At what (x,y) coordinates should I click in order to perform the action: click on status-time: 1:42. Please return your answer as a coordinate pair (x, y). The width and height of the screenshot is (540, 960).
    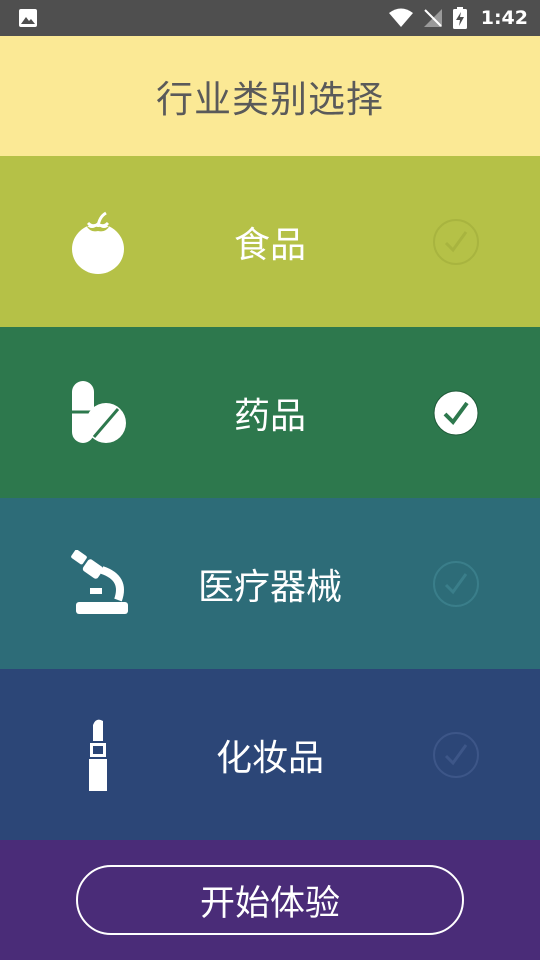
    Looking at the image, I should click on (504, 18).